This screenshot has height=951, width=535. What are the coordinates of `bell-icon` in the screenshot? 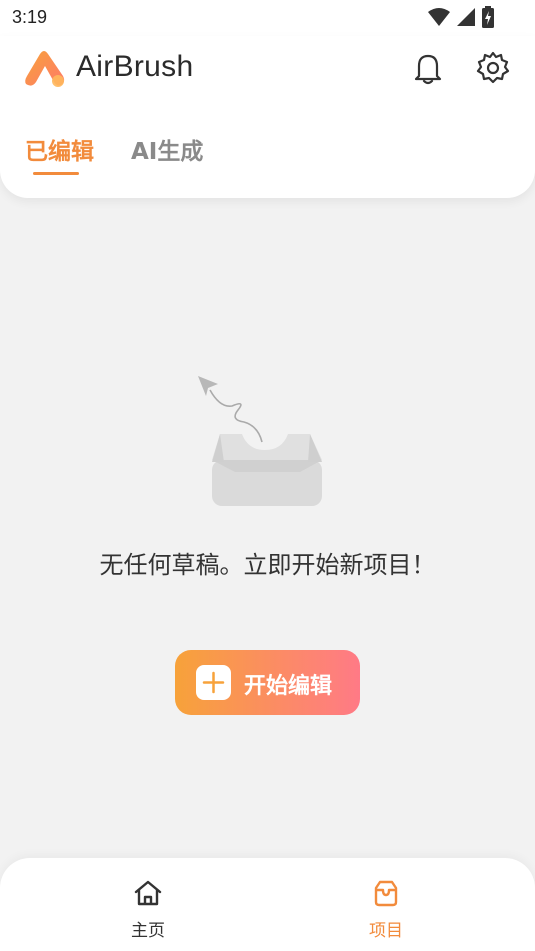 It's located at (428, 68).